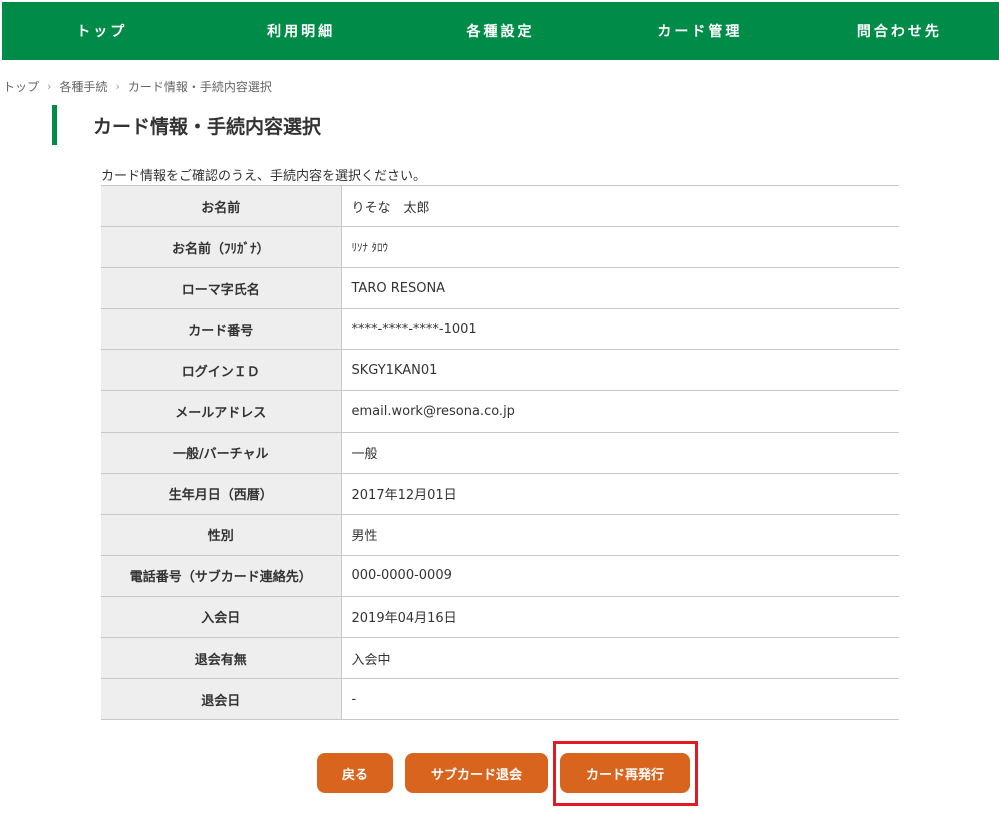 The width and height of the screenshot is (999, 831). What do you see at coordinates (221, 699) in the screenshot?
I see `row-label-withdrawal-date: 退会日` at bounding box center [221, 699].